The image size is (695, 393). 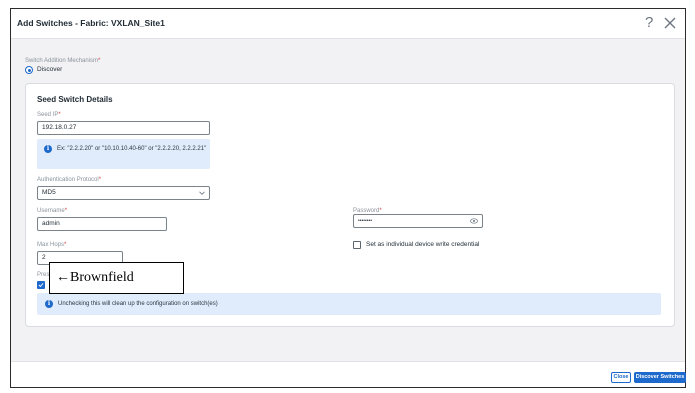 I want to click on dialog-header: Add Switches - Fabric: VXLAN_Site1 ?, so click(x=348, y=24).